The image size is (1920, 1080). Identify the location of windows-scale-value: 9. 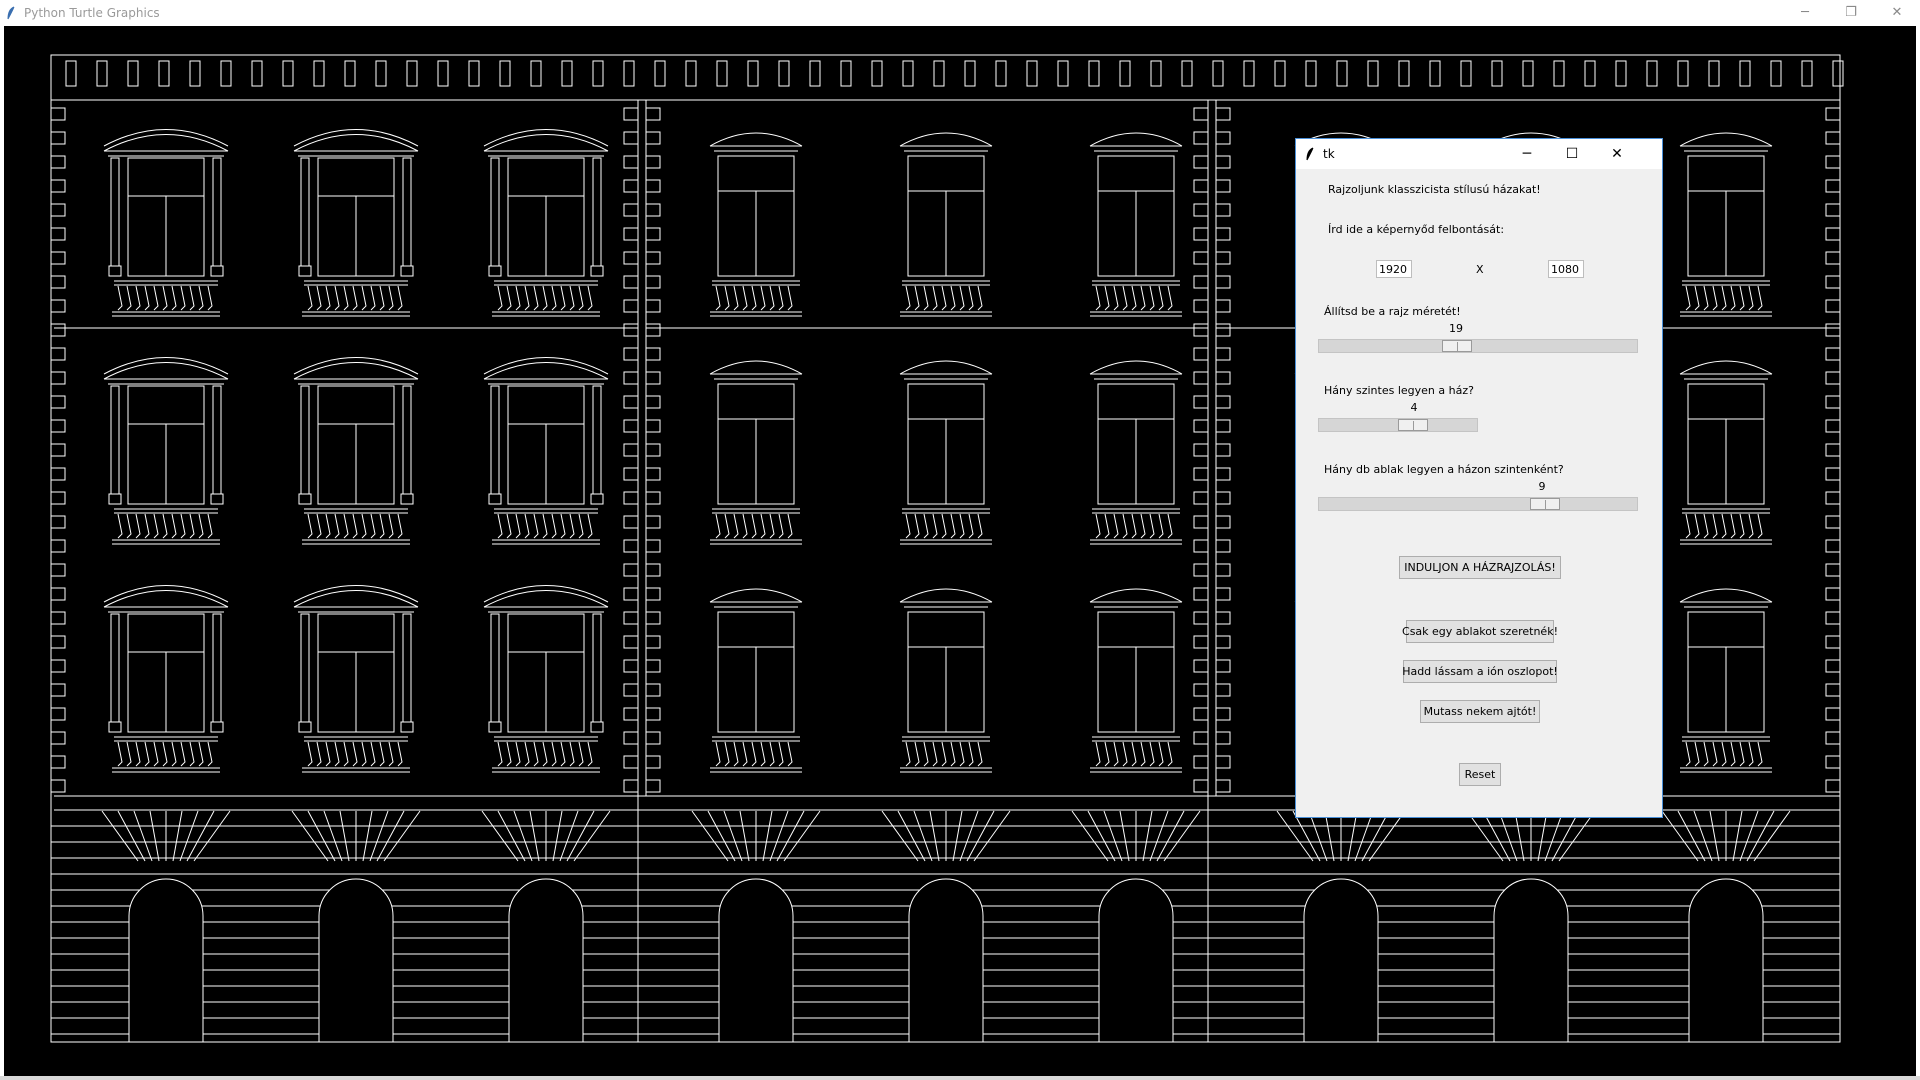
(1542, 486).